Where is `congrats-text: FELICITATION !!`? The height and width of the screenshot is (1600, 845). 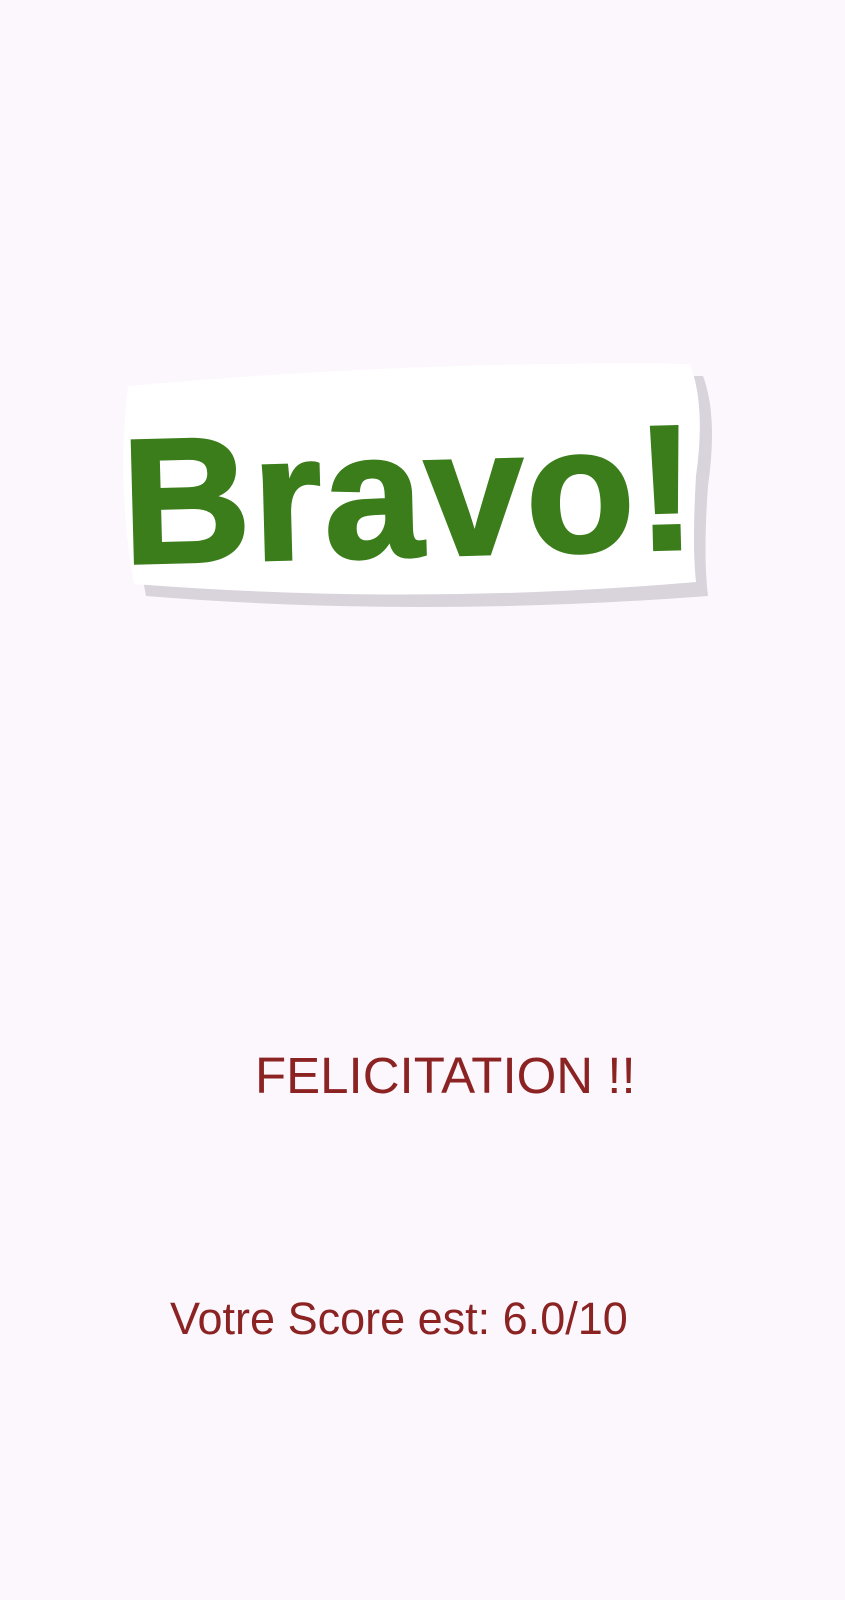 congrats-text: FELICITATION !! is located at coordinates (445, 1075).